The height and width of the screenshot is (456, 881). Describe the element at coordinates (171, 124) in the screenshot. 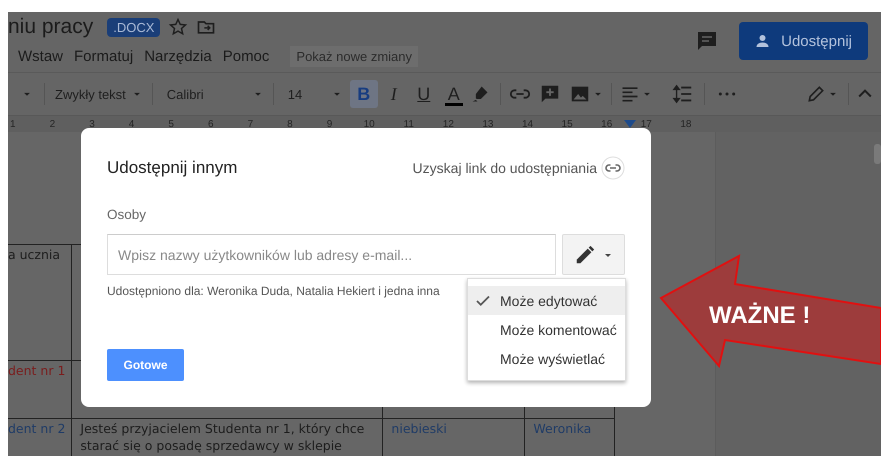

I see `ruler-number: 5` at that location.